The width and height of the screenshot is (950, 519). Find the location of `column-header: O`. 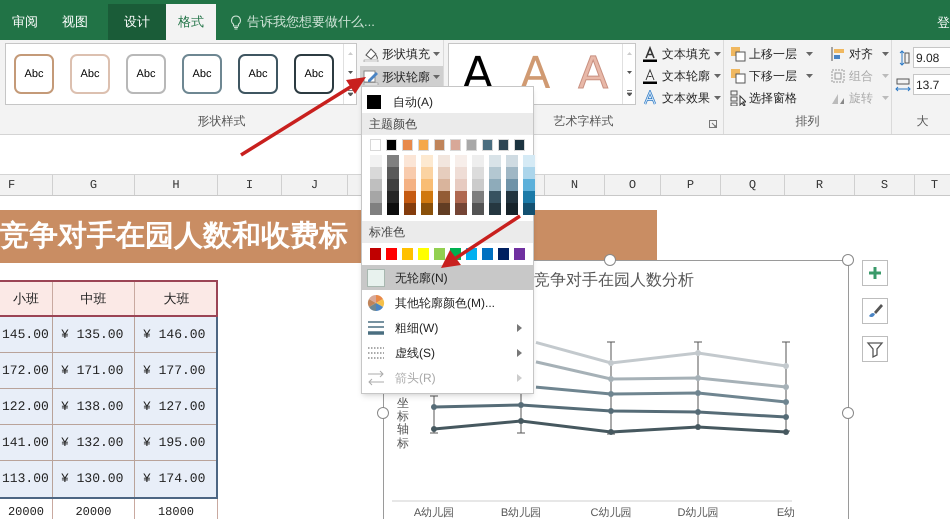

column-header: O is located at coordinates (632, 185).